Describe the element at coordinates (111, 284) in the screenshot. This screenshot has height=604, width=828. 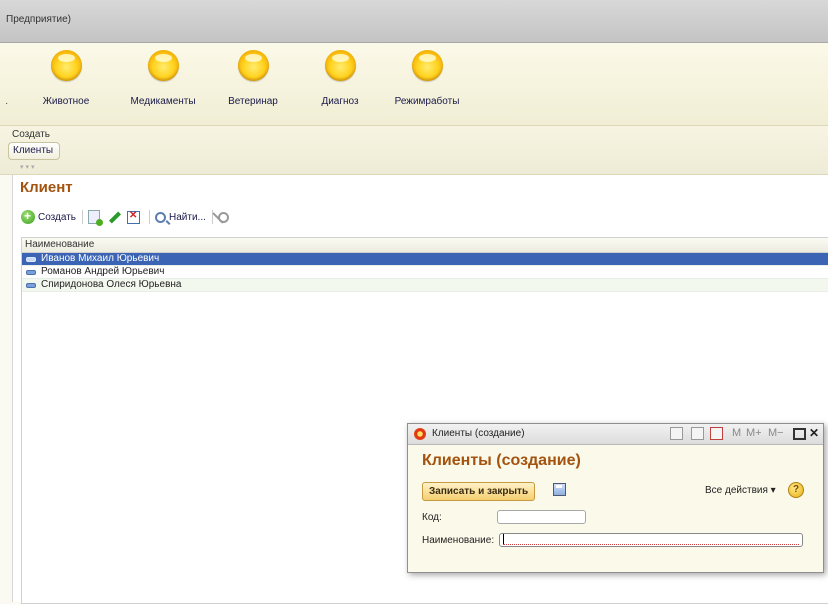
I see `row-name: Спиридонова Олеся Юрьевна` at that location.